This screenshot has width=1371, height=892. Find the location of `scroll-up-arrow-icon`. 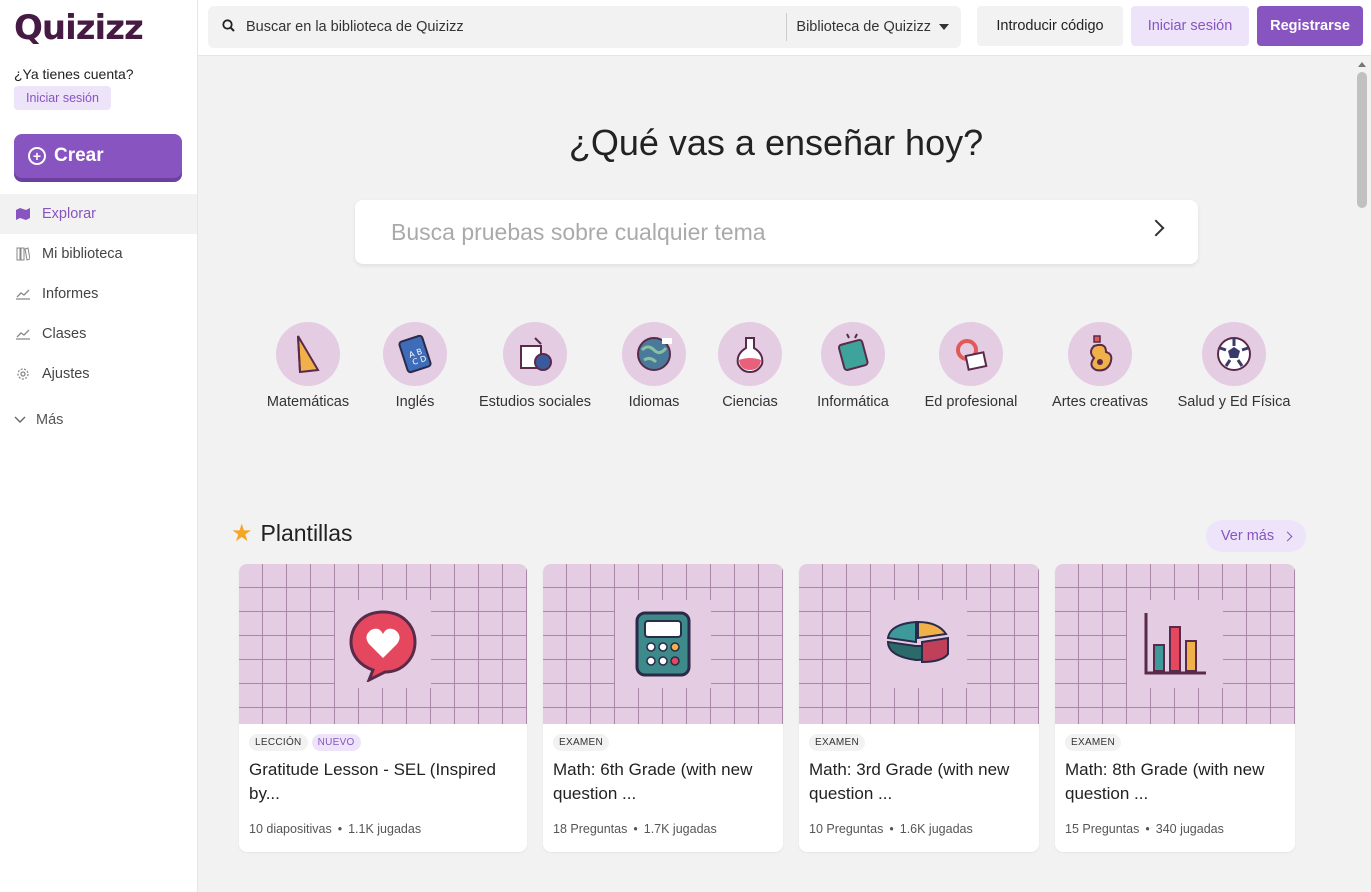

scroll-up-arrow-icon is located at coordinates (1362, 64).